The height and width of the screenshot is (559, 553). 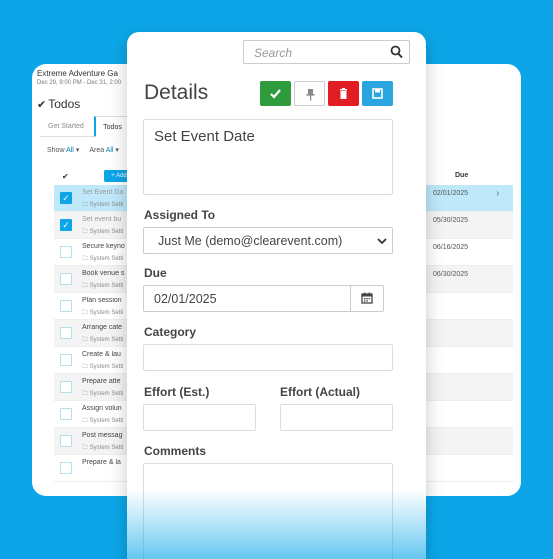 What do you see at coordinates (103, 192) in the screenshot?
I see `todo-name: Set Event Da` at bounding box center [103, 192].